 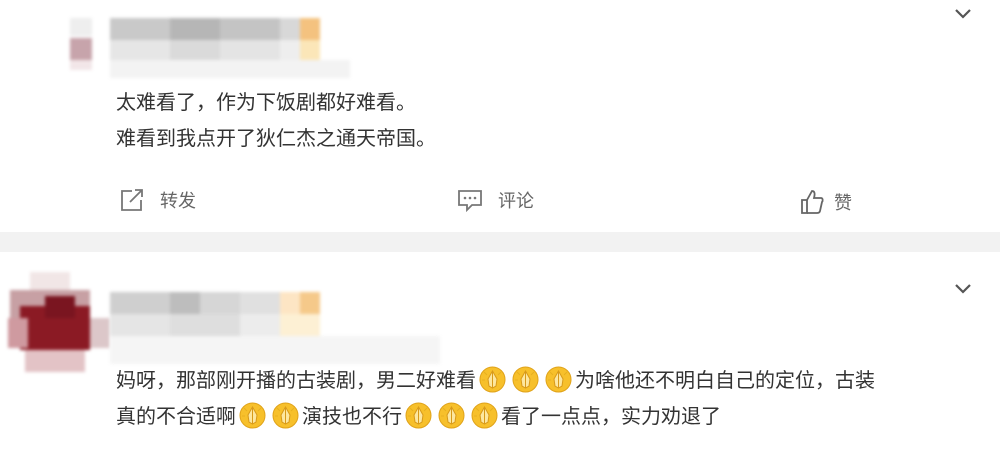 What do you see at coordinates (812, 202) in the screenshot?
I see `thumbs-up-icon` at bounding box center [812, 202].